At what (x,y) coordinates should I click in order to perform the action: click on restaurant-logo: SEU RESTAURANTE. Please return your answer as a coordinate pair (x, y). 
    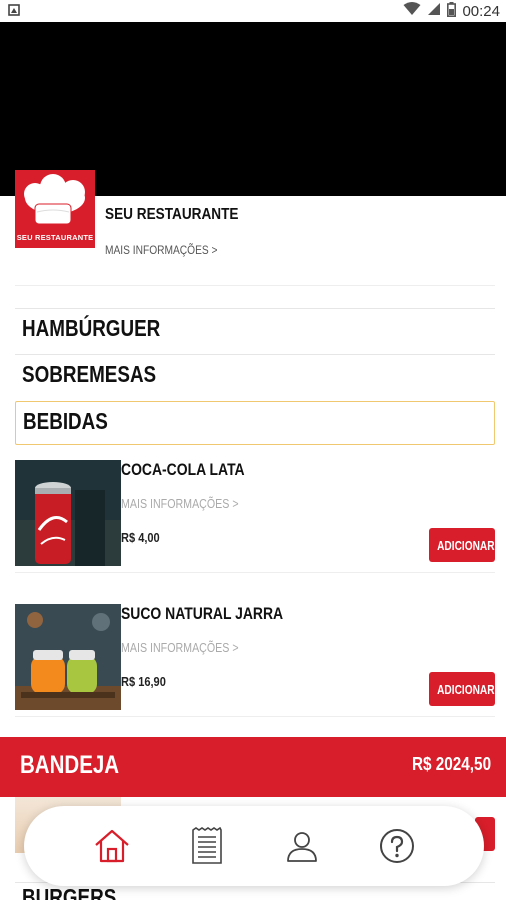
    Looking at the image, I should click on (55, 209).